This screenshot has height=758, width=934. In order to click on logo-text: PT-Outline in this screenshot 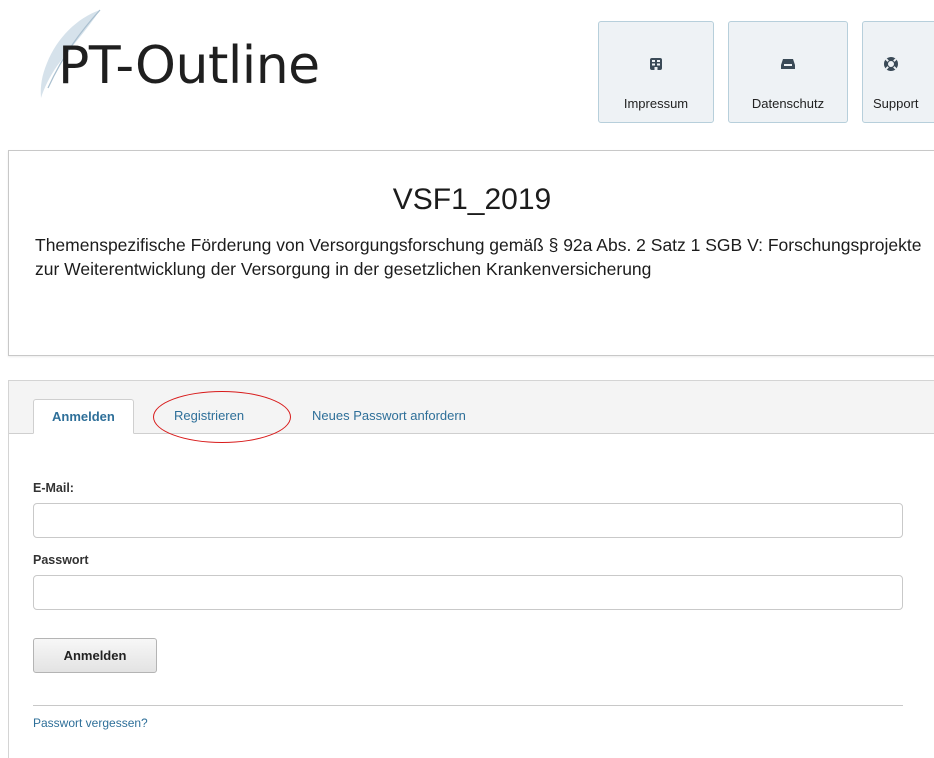, I will do `click(189, 66)`.